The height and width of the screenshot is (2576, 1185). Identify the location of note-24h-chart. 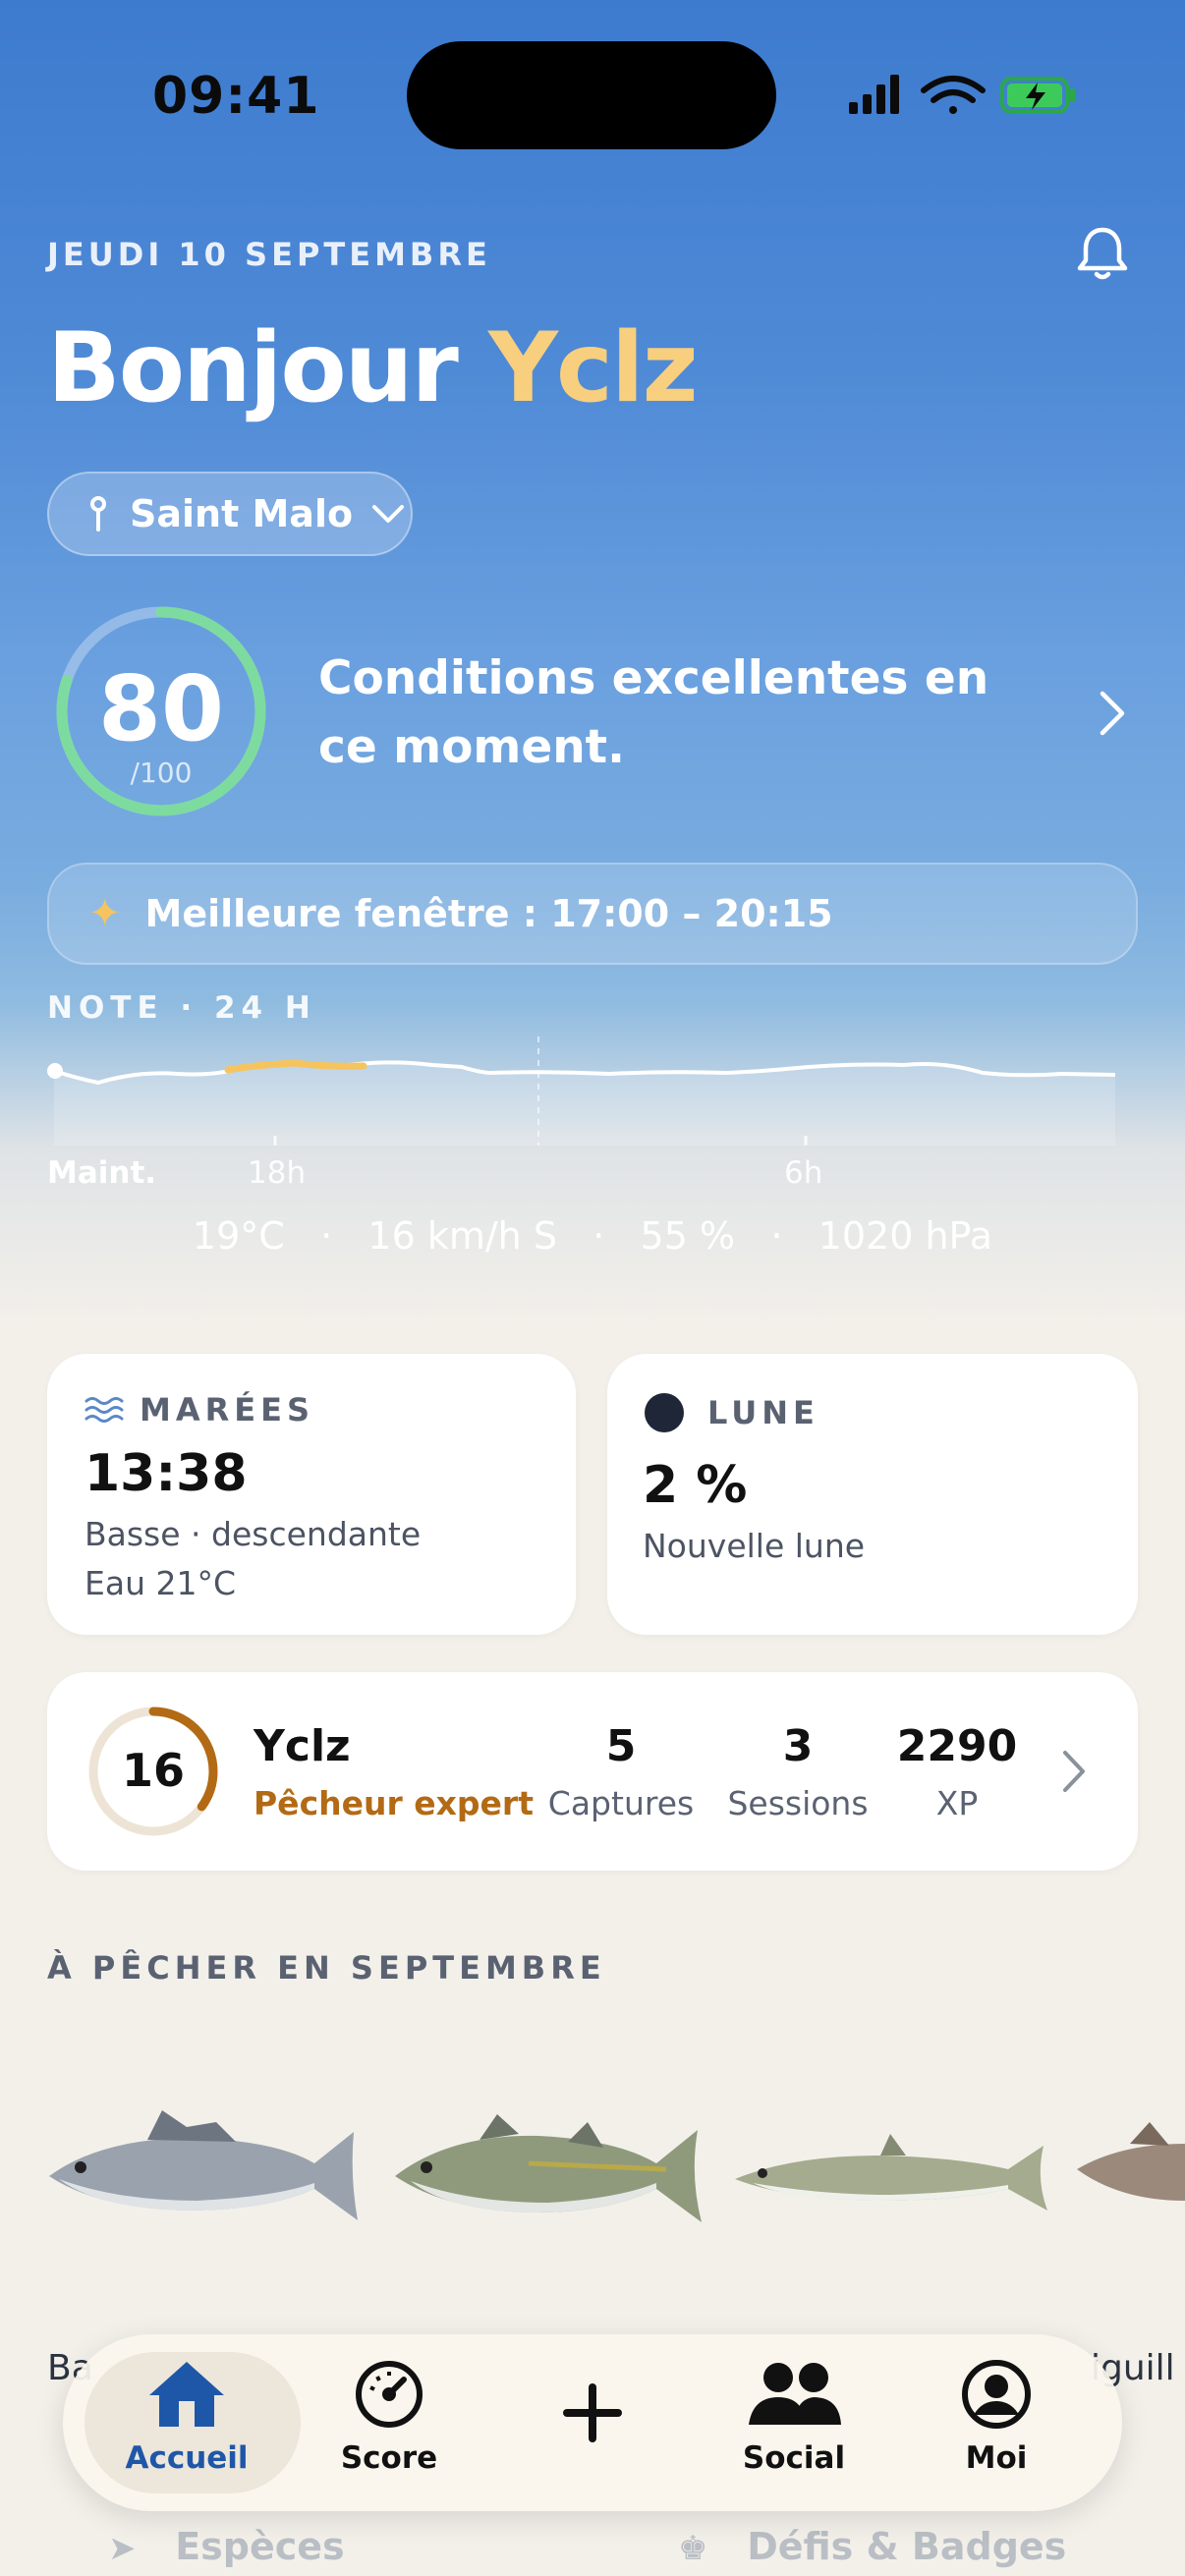
(581, 1091).